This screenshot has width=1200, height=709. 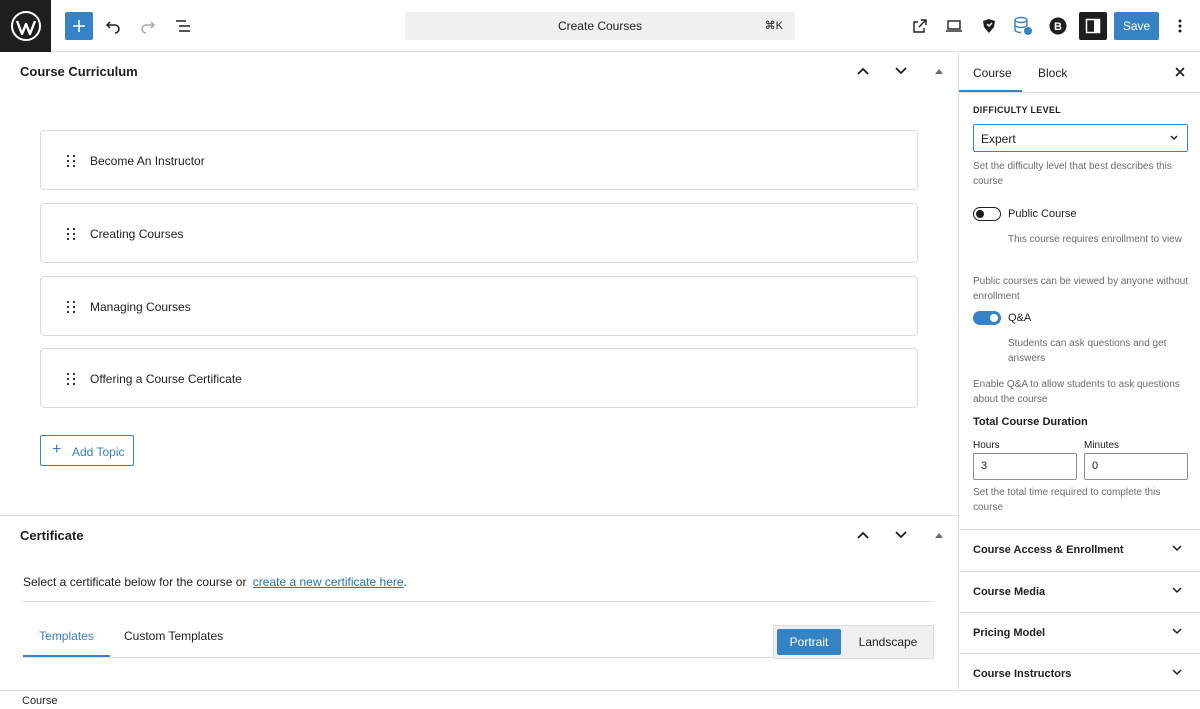 What do you see at coordinates (1136, 466) in the screenshot?
I see `minutes-input: 0` at bounding box center [1136, 466].